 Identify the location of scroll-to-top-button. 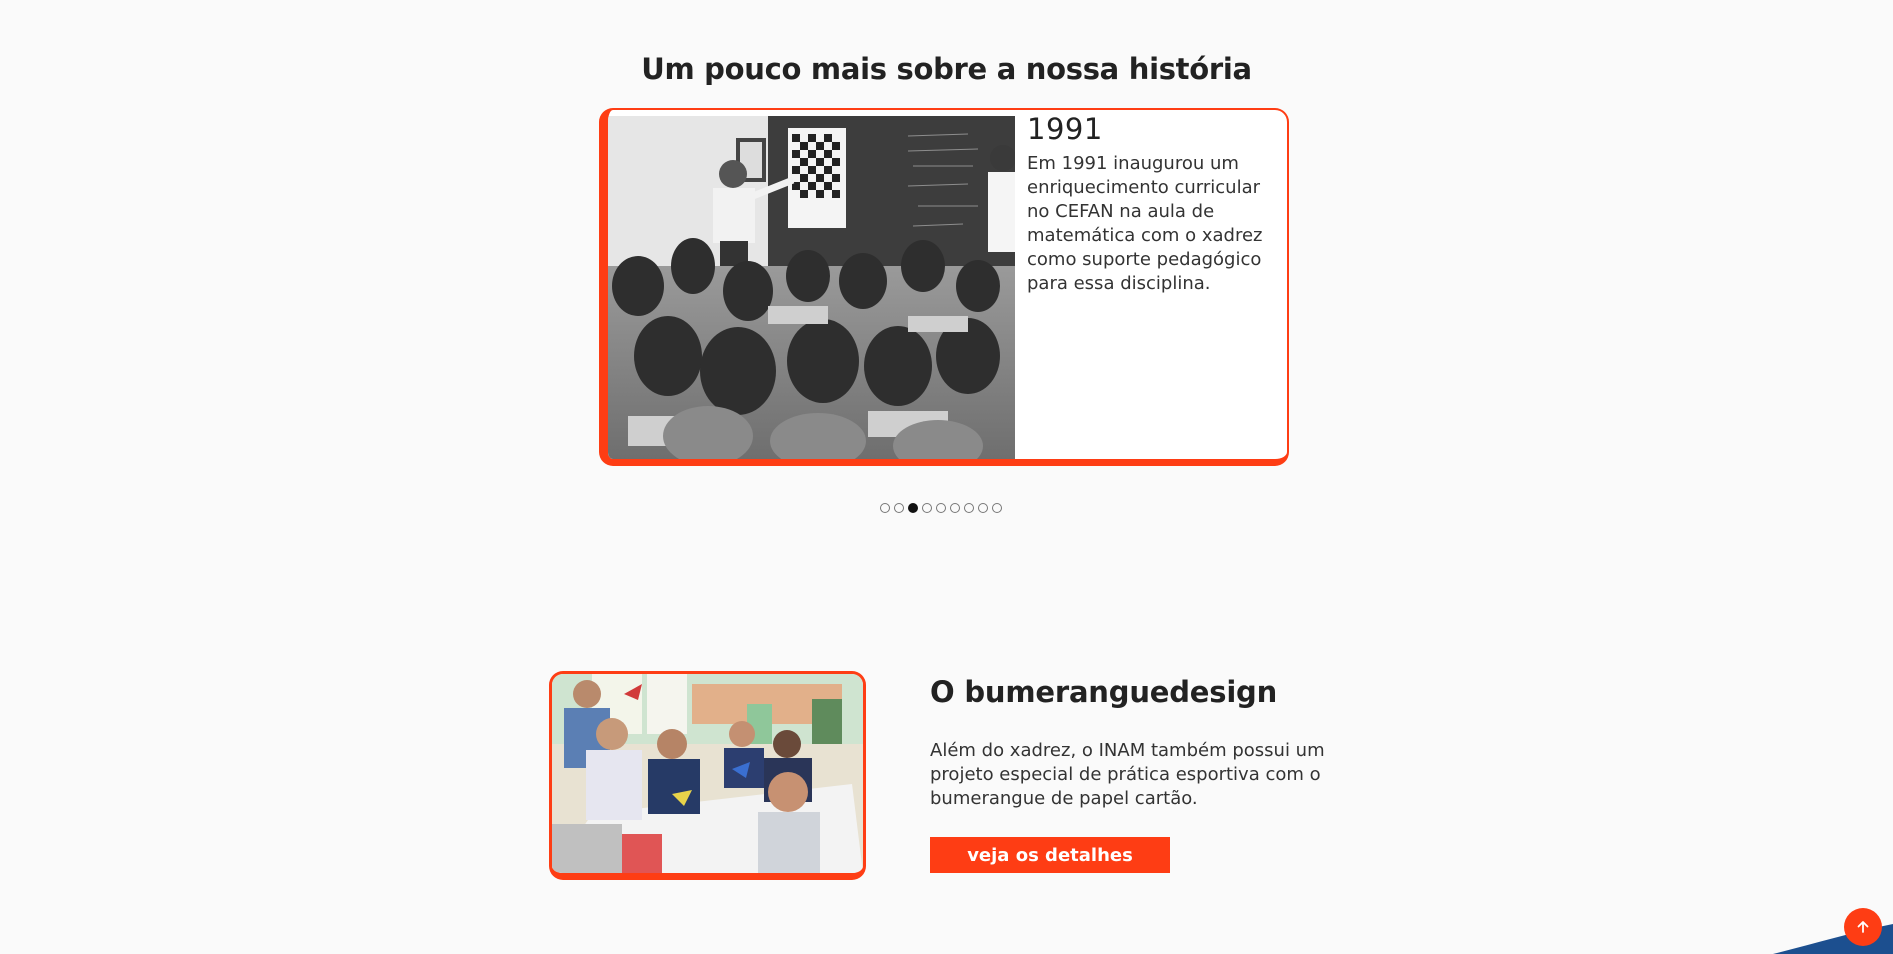
(1863, 927).